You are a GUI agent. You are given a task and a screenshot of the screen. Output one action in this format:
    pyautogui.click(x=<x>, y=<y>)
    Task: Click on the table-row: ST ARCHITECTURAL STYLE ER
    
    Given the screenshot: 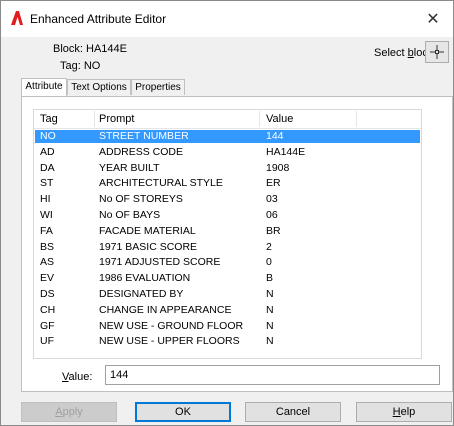 What is the action you would take?
    pyautogui.click(x=227, y=183)
    